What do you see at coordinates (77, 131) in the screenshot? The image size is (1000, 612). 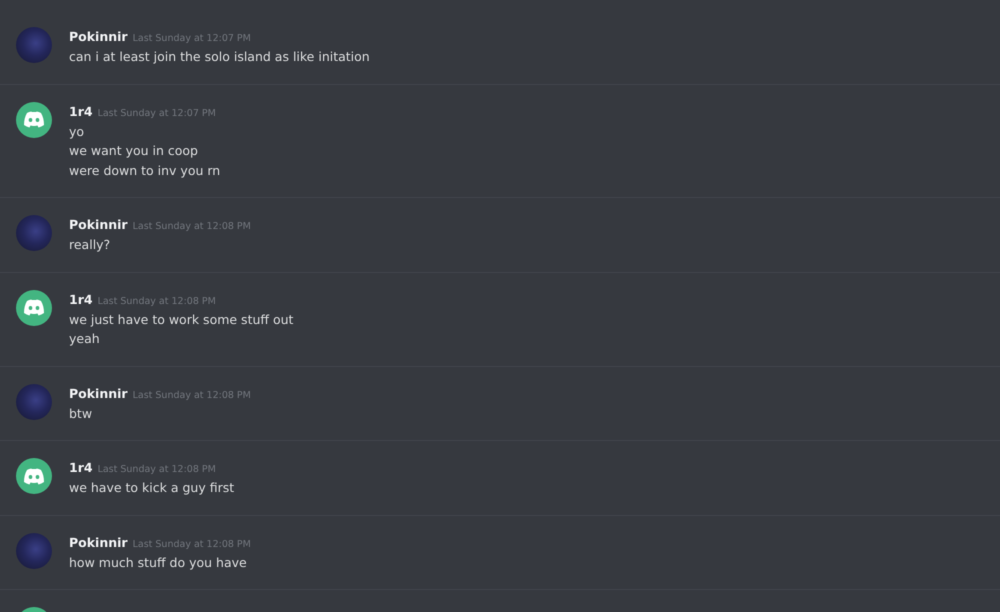 I see `message-text: yo` at bounding box center [77, 131].